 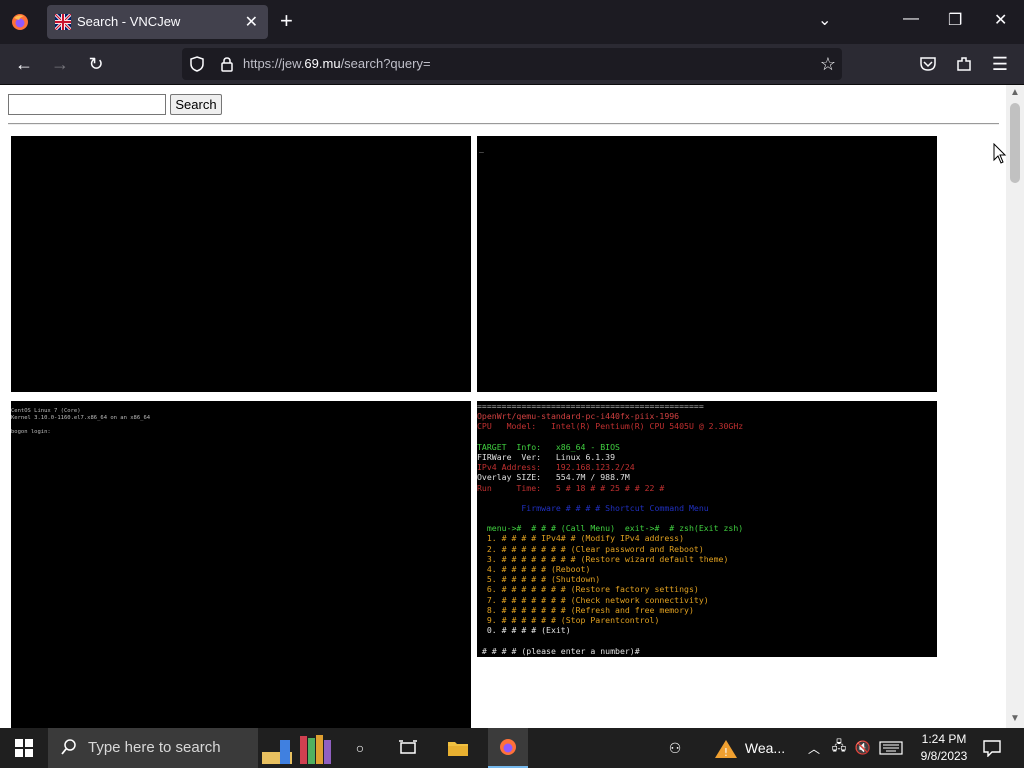 What do you see at coordinates (298, 749) in the screenshot?
I see `books-widget-icon` at bounding box center [298, 749].